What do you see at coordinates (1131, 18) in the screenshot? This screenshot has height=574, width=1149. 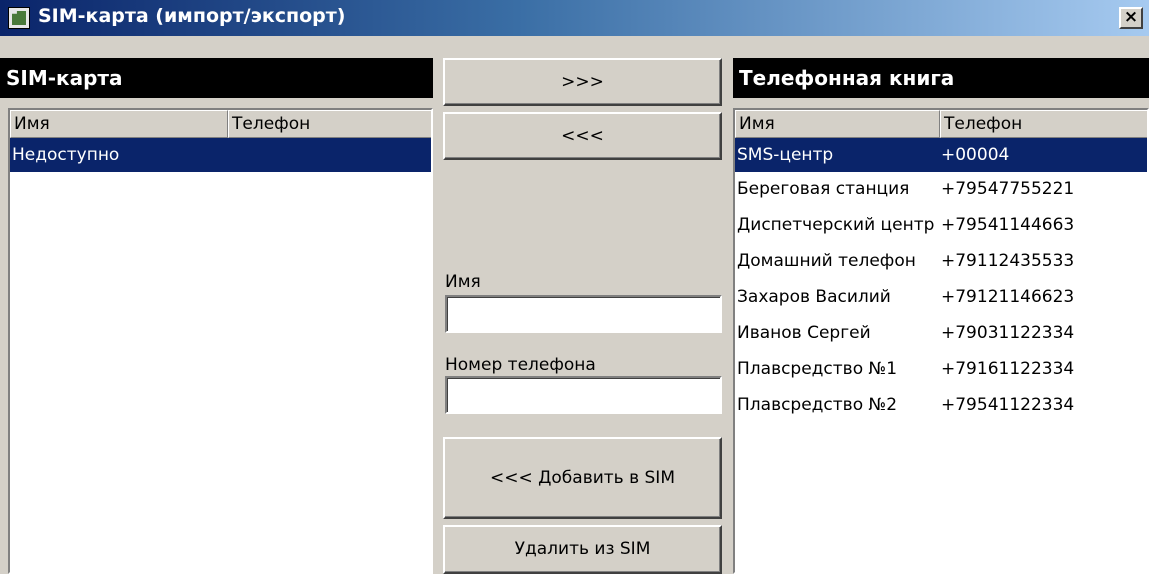 I see `close-button: ×` at bounding box center [1131, 18].